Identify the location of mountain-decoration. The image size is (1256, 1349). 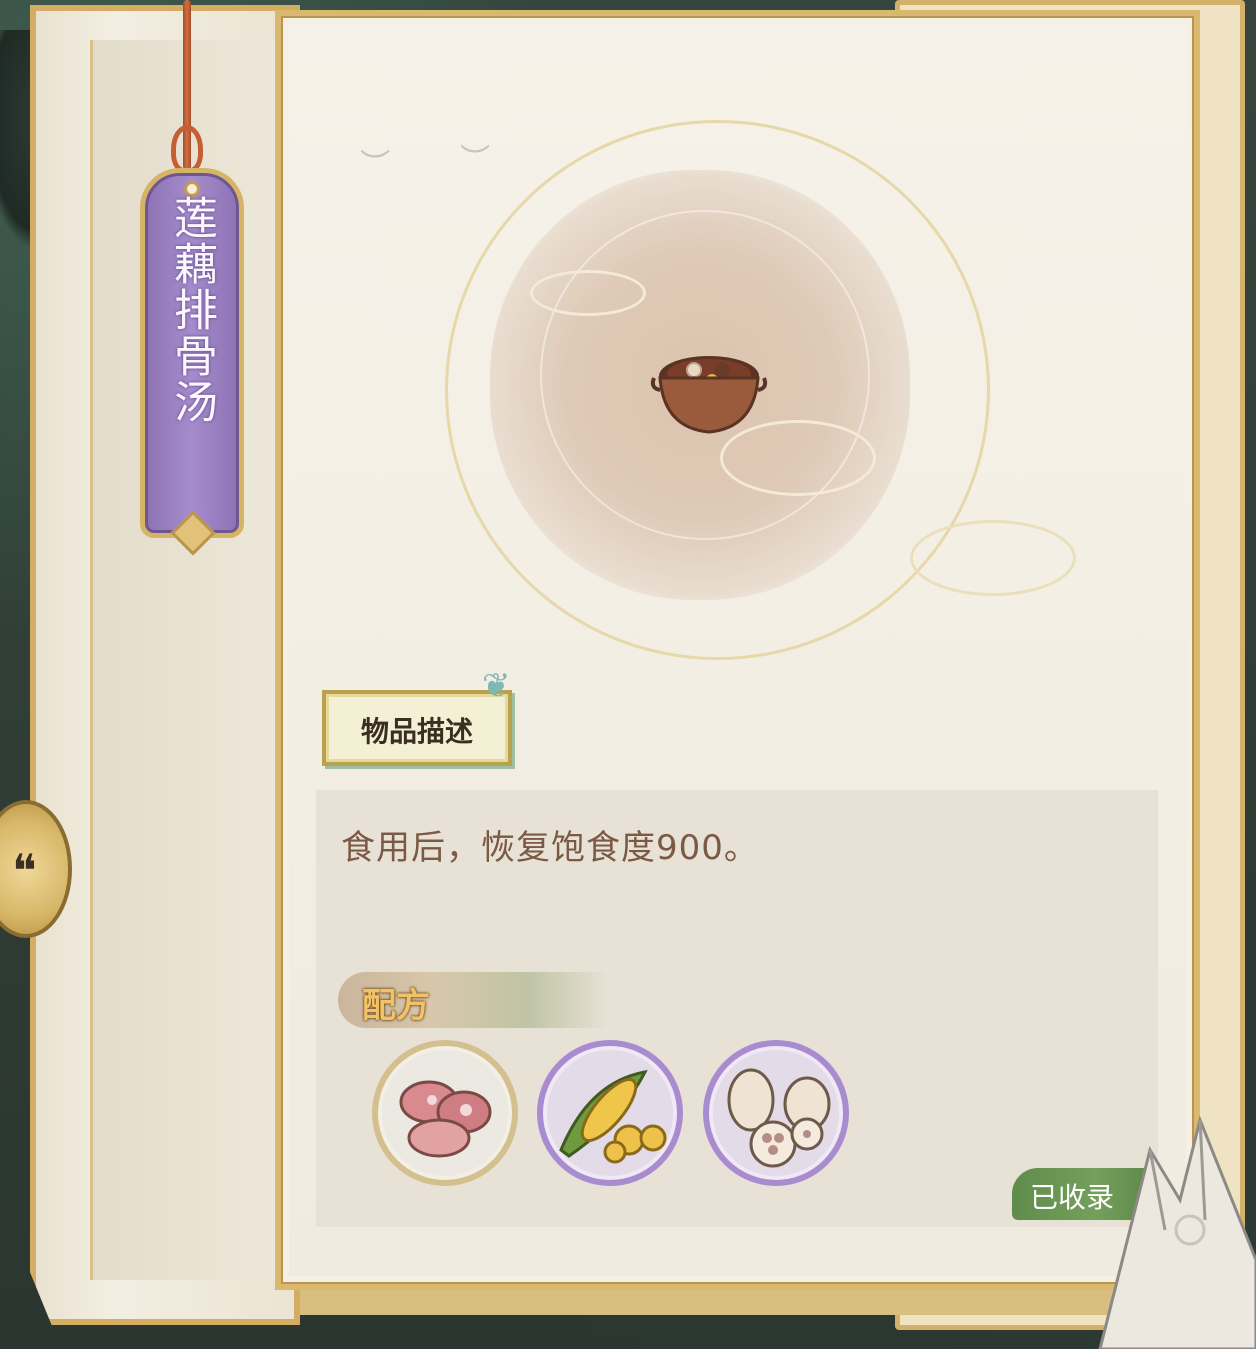
(1177, 1232).